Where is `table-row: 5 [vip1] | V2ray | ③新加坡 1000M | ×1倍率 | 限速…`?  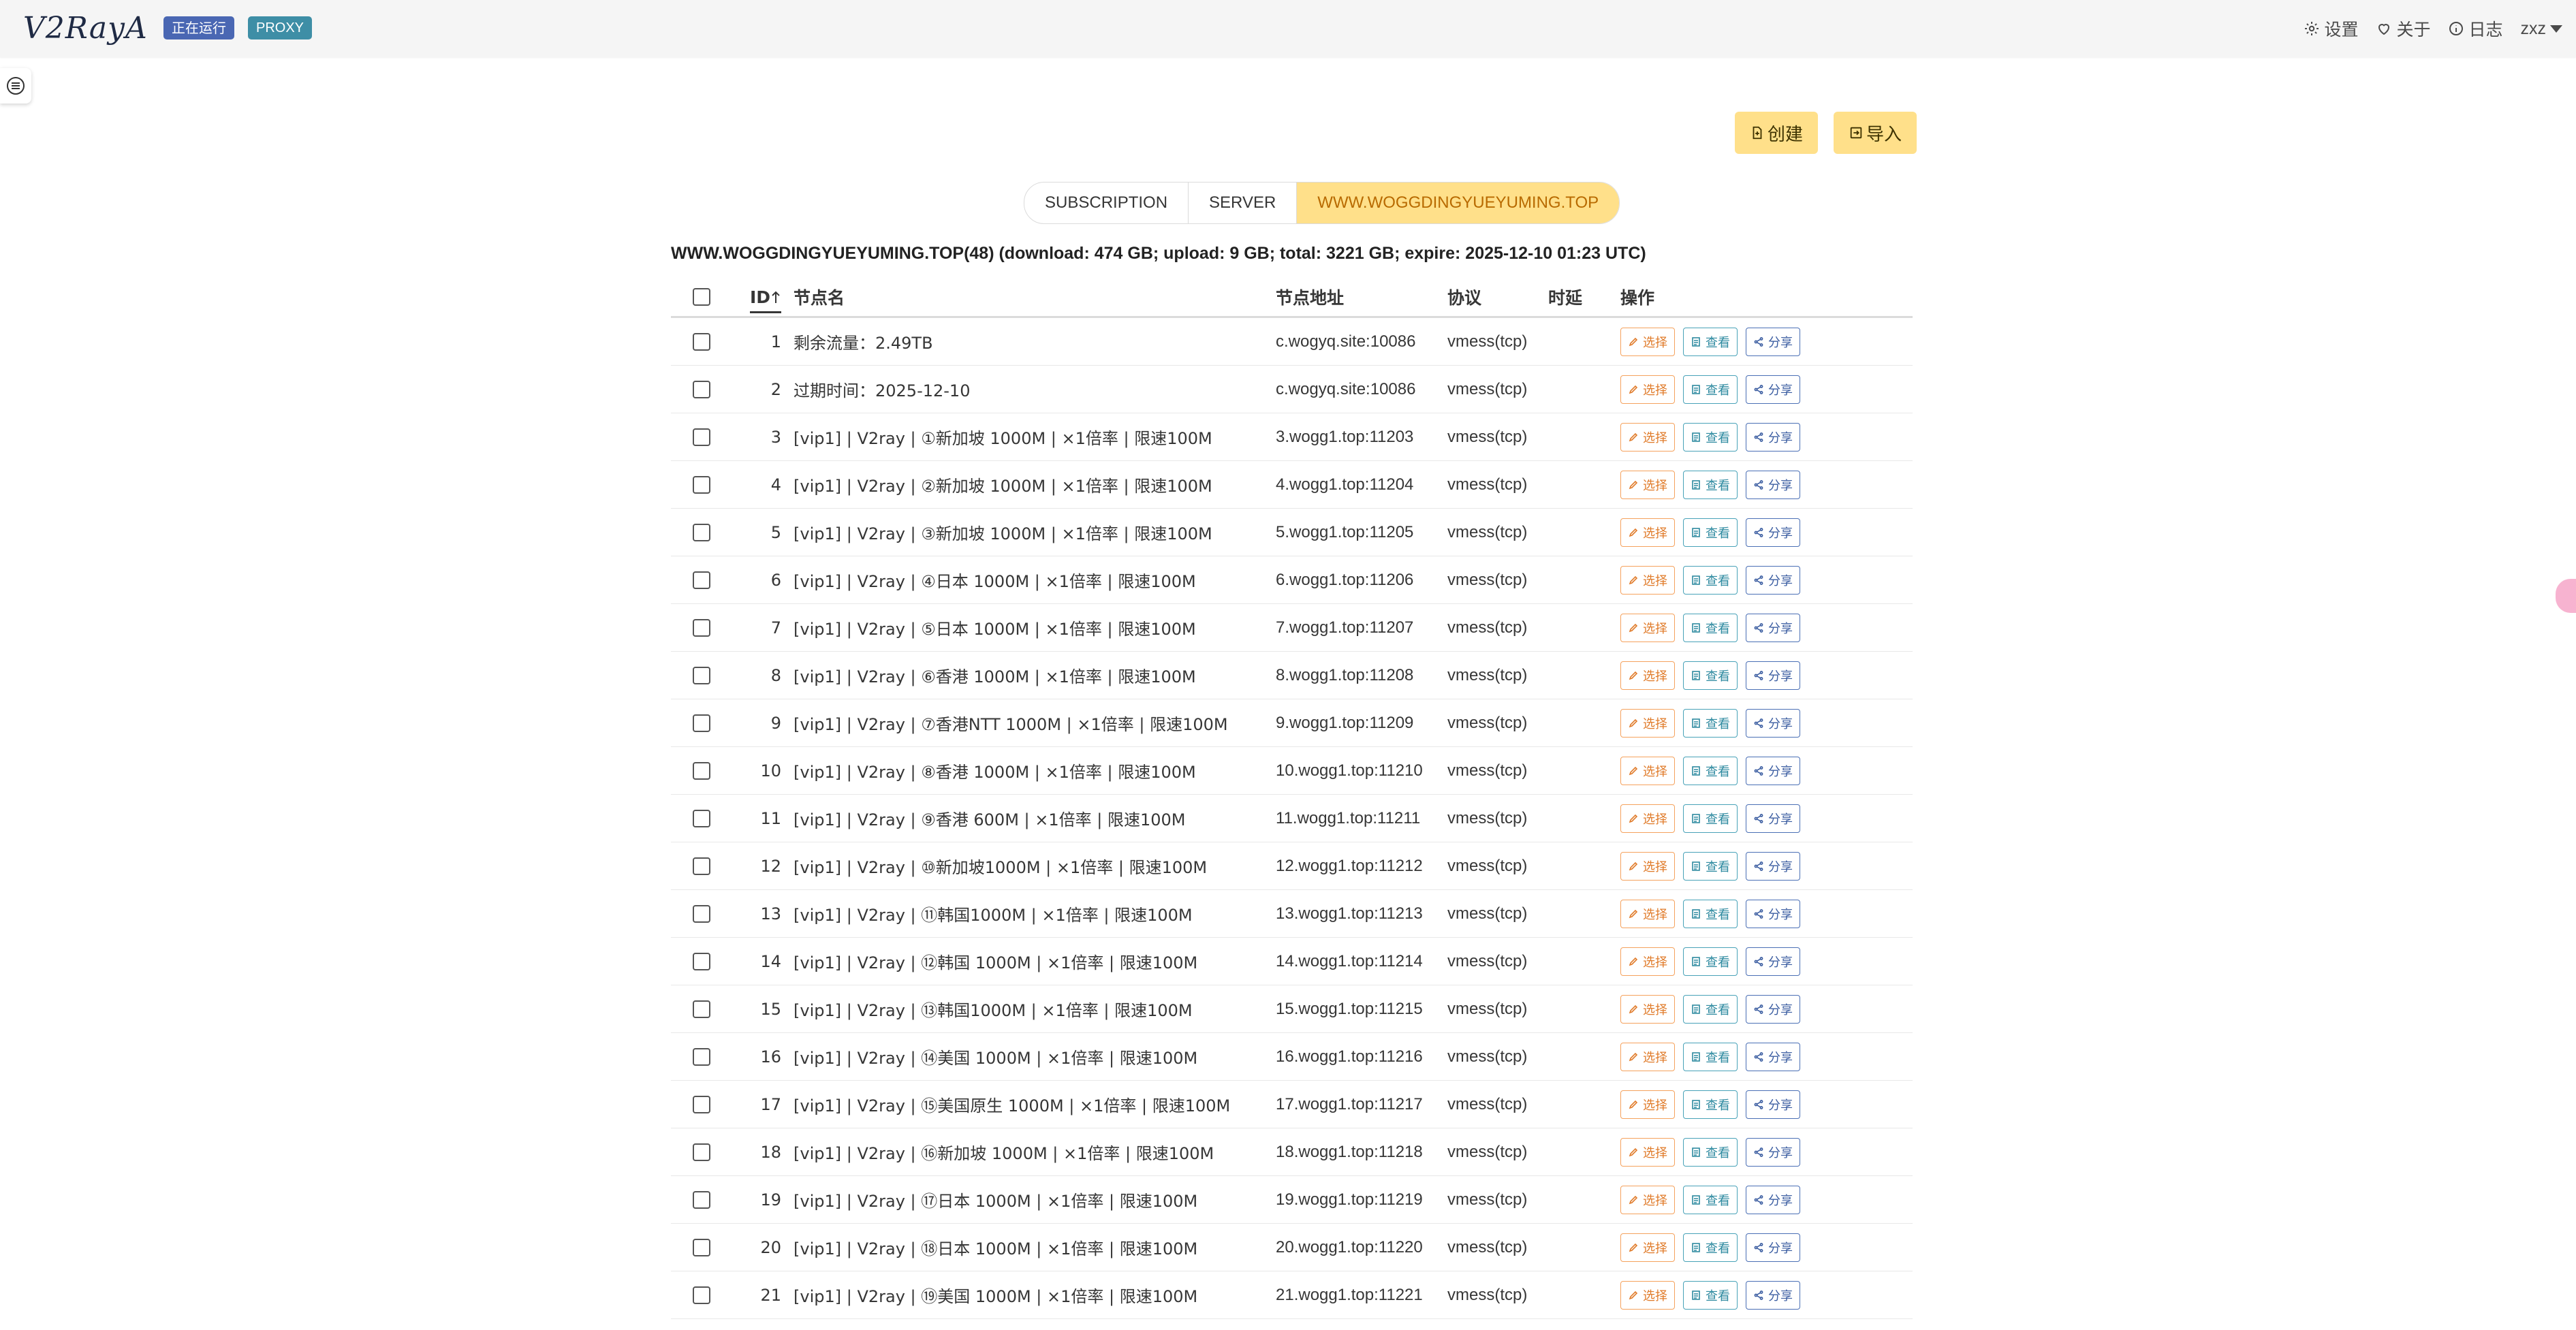
table-row: 5 [vip1] | V2ray | ③新加坡 1000M | ×1倍率 | 限速… is located at coordinates (1292, 532).